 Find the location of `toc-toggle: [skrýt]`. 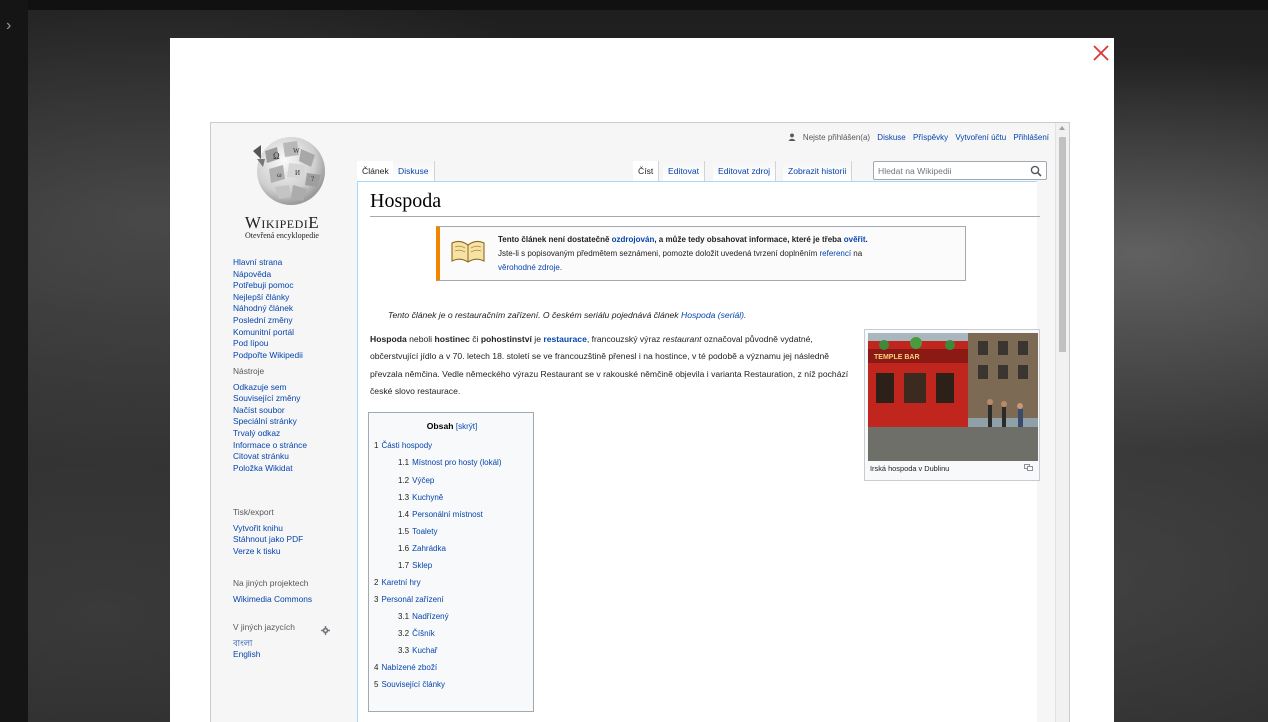

toc-toggle: [skrýt] is located at coordinates (466, 426).